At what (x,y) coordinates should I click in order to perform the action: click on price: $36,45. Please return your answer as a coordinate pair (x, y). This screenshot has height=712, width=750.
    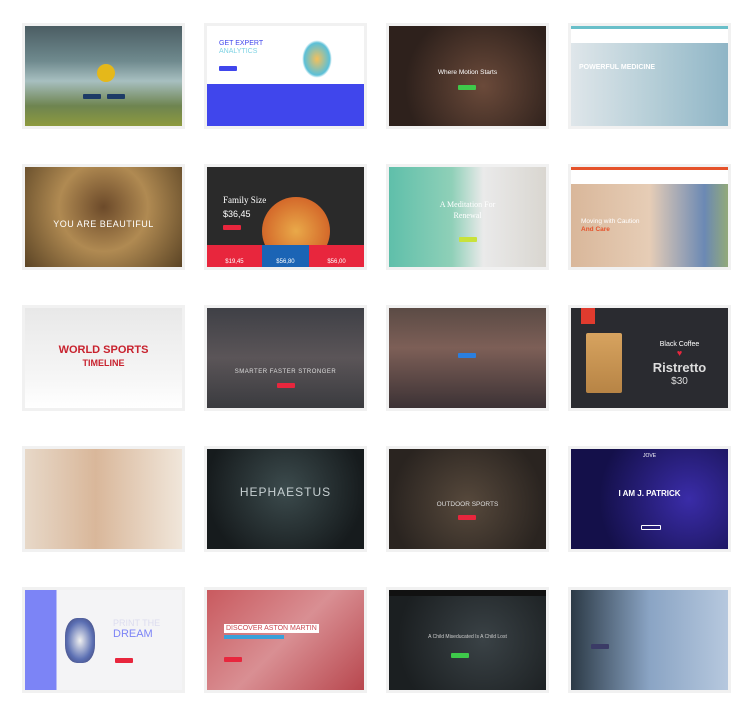
    Looking at the image, I should click on (237, 214).